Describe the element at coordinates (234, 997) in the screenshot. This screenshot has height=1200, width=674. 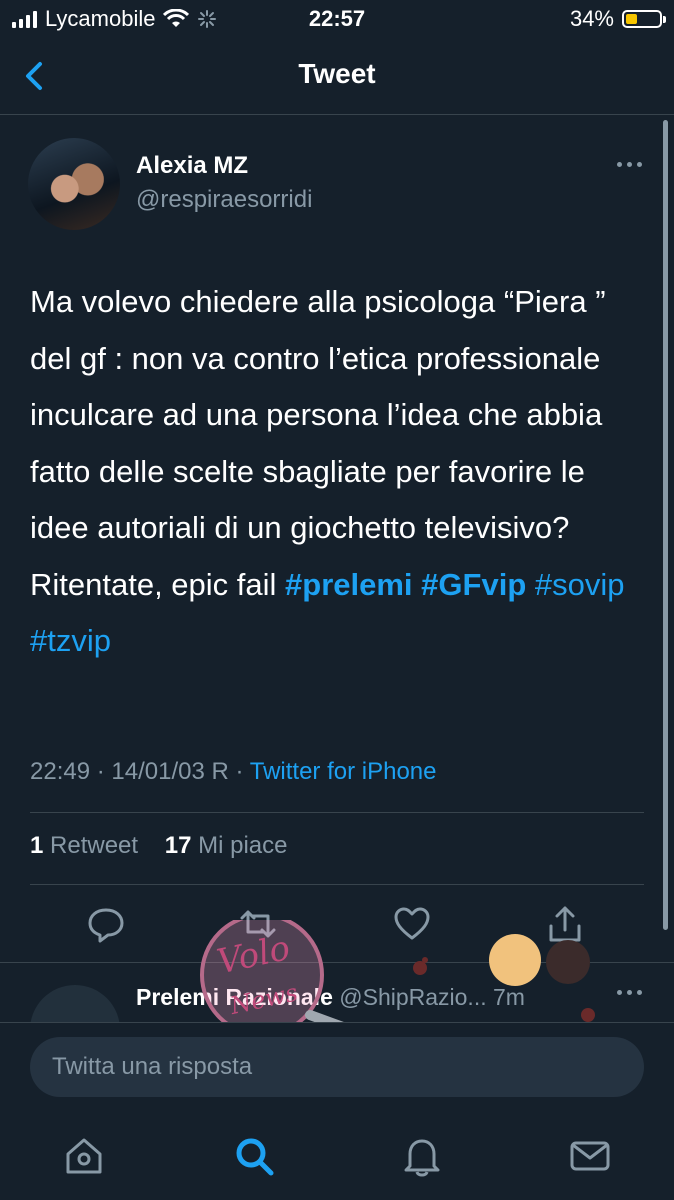
I see `reply-author-name: Prelemi Razionale` at that location.